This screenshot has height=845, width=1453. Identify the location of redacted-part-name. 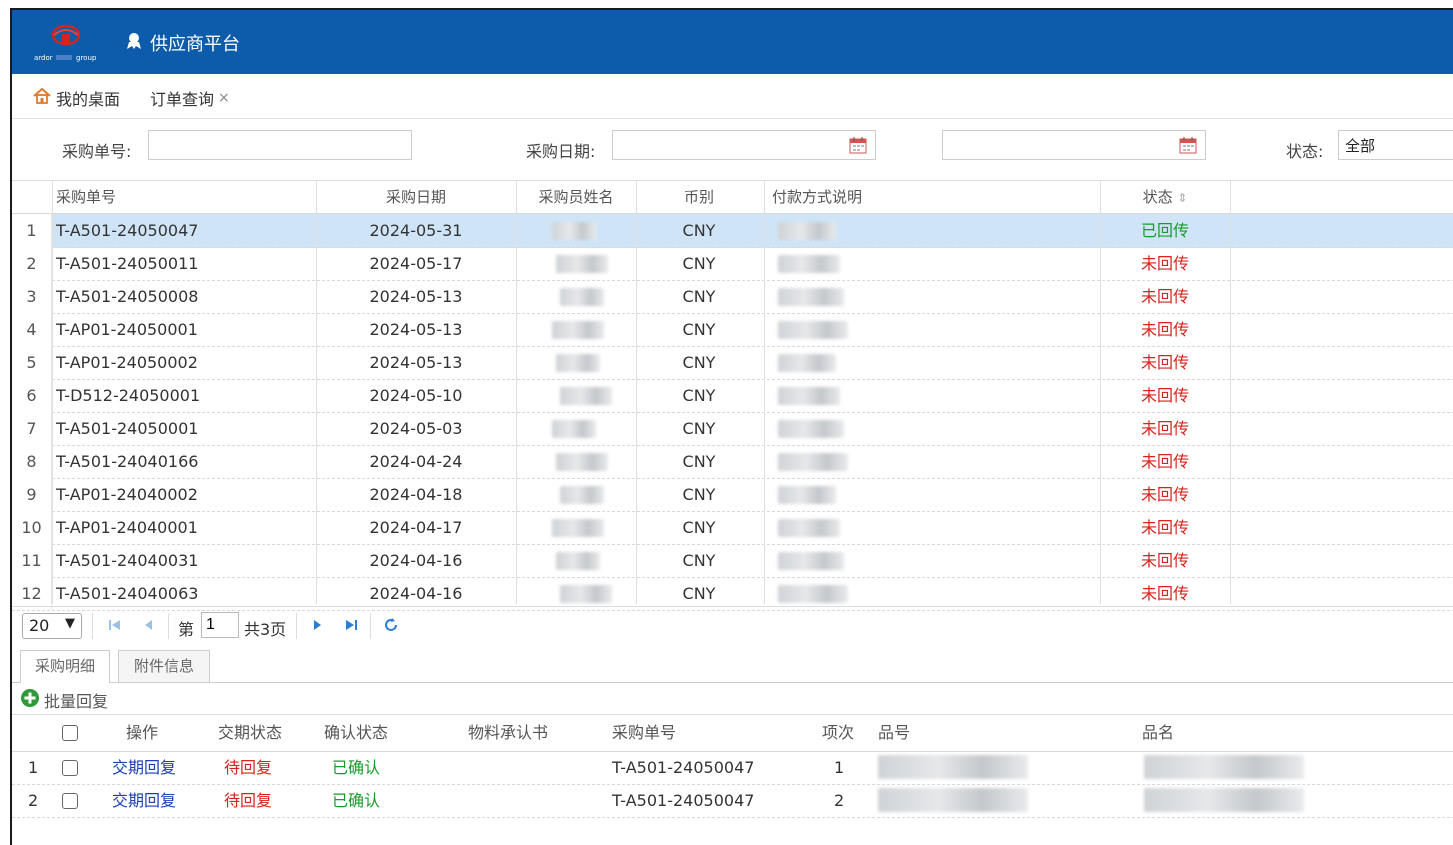
(1224, 767).